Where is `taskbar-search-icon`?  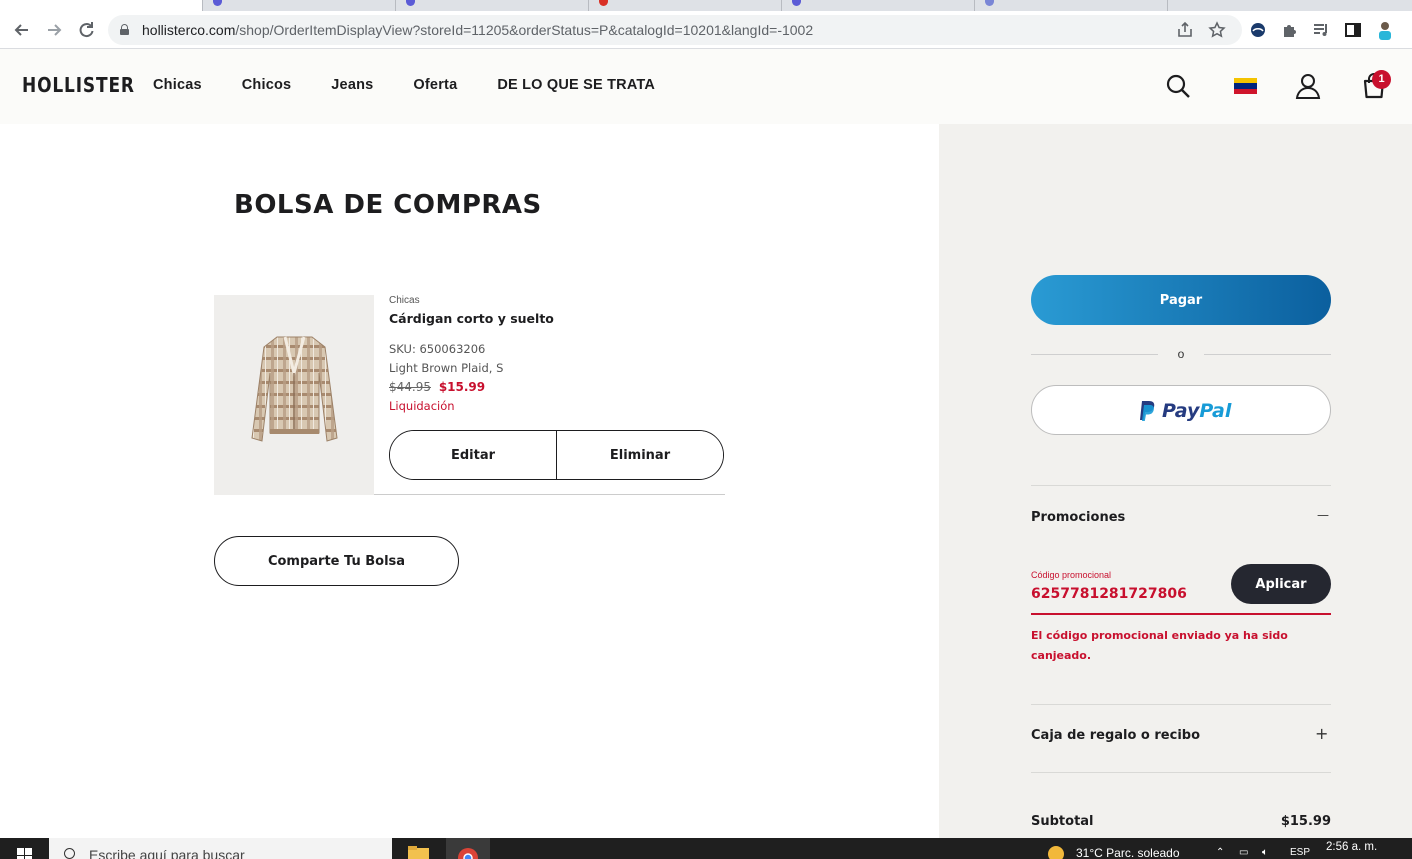 taskbar-search-icon is located at coordinates (69, 853).